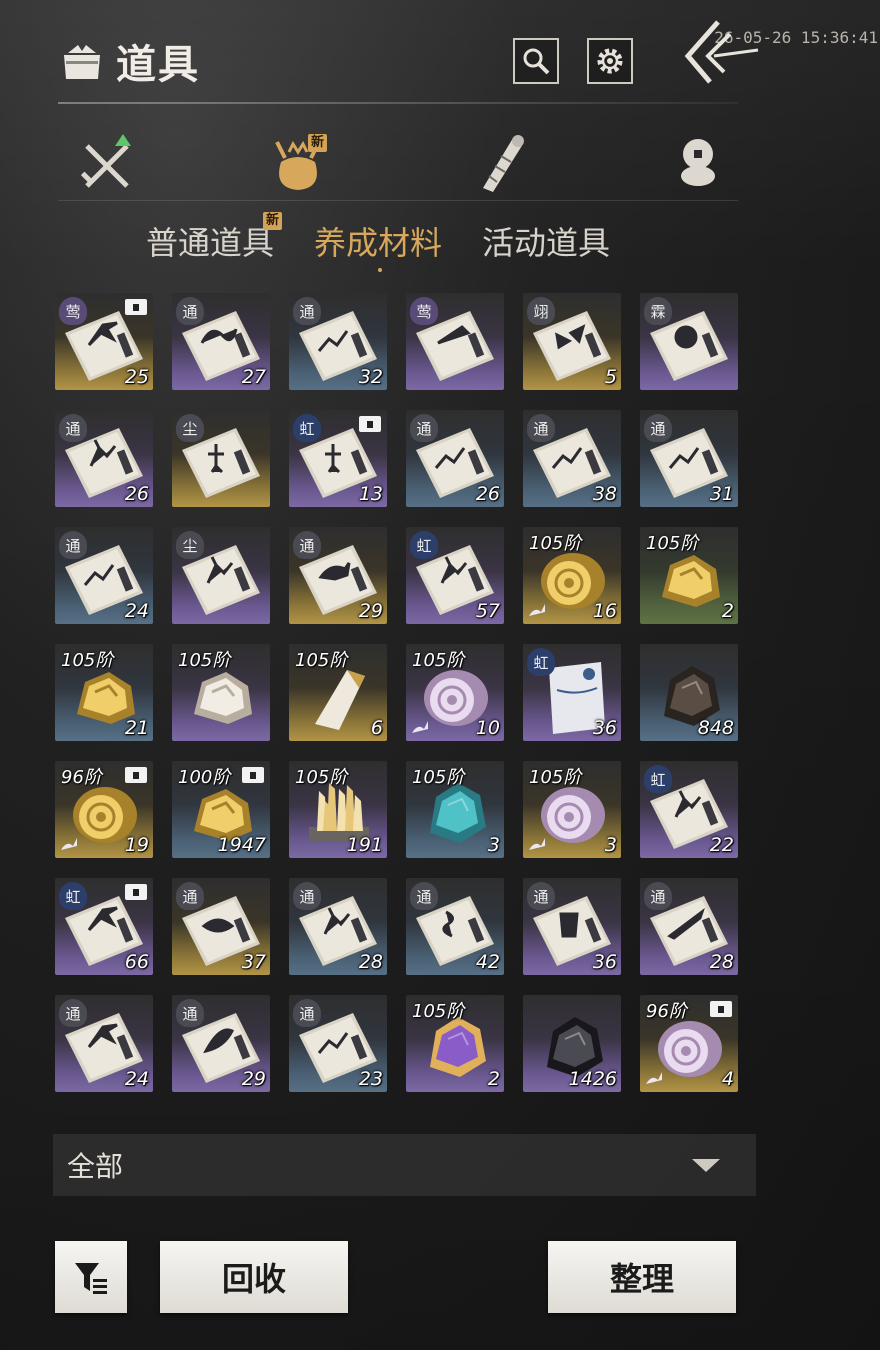  I want to click on chevron-down-icon, so click(706, 1165).